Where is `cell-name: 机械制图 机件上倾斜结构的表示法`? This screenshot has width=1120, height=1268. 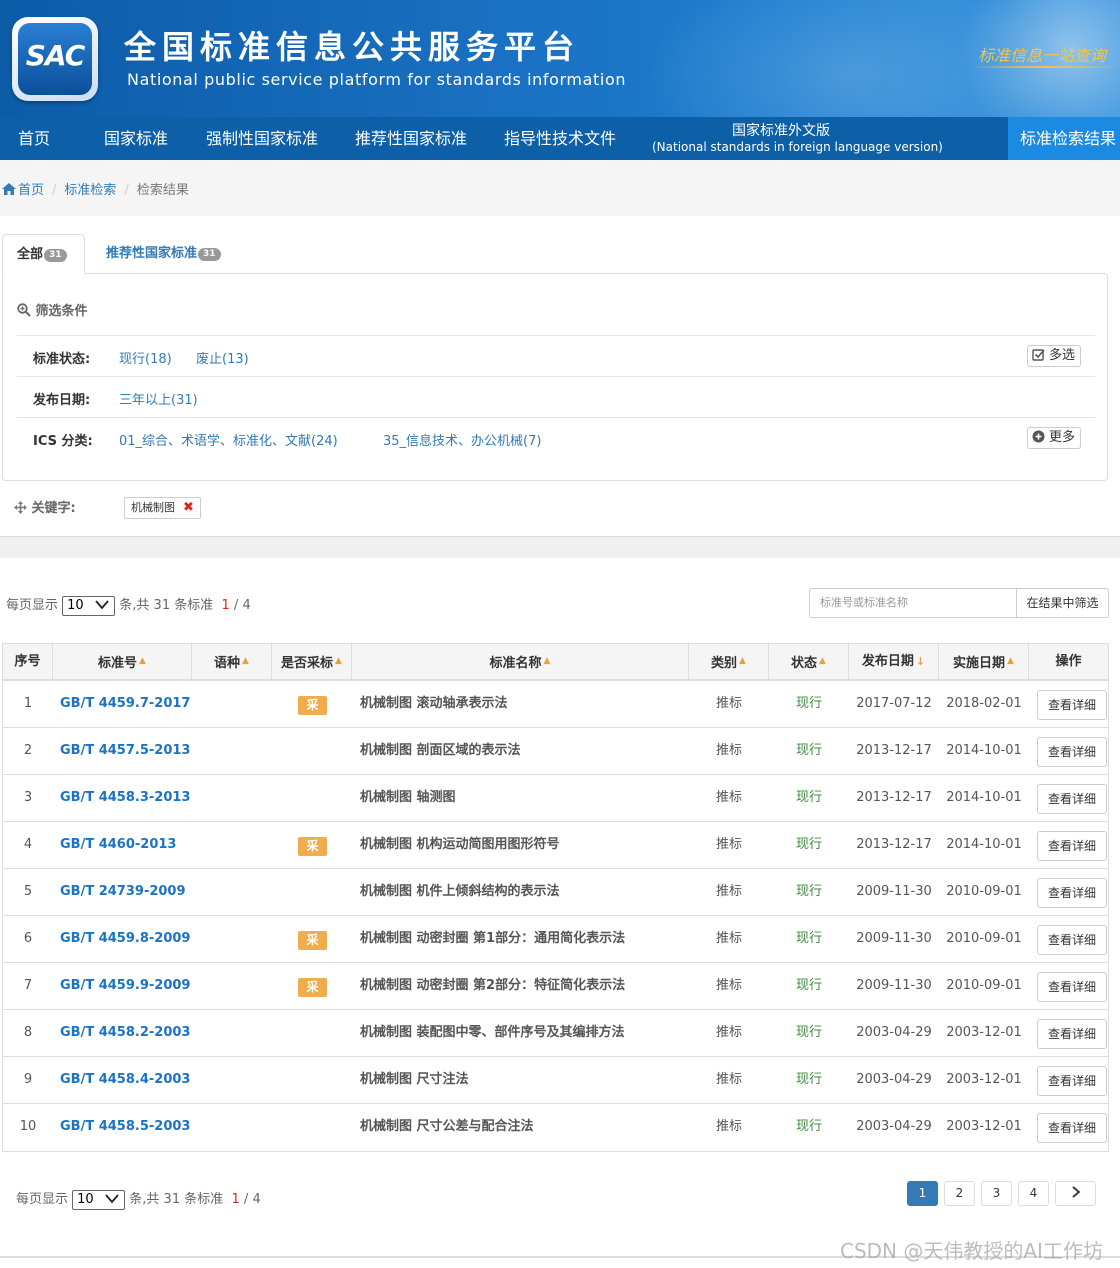
cell-name: 机械制图 机件上倾斜结构的表示法 is located at coordinates (460, 891).